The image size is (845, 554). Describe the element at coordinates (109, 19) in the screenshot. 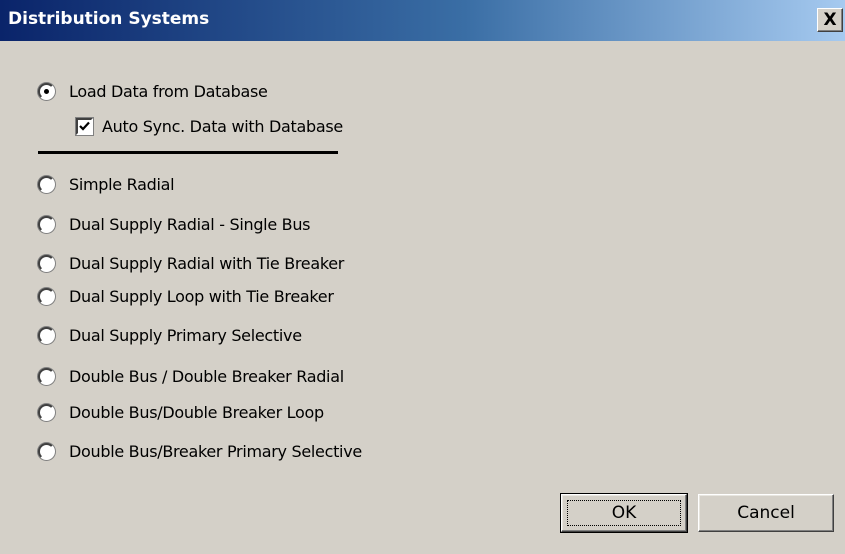

I see `dialog-title: Distribution Systems` at that location.